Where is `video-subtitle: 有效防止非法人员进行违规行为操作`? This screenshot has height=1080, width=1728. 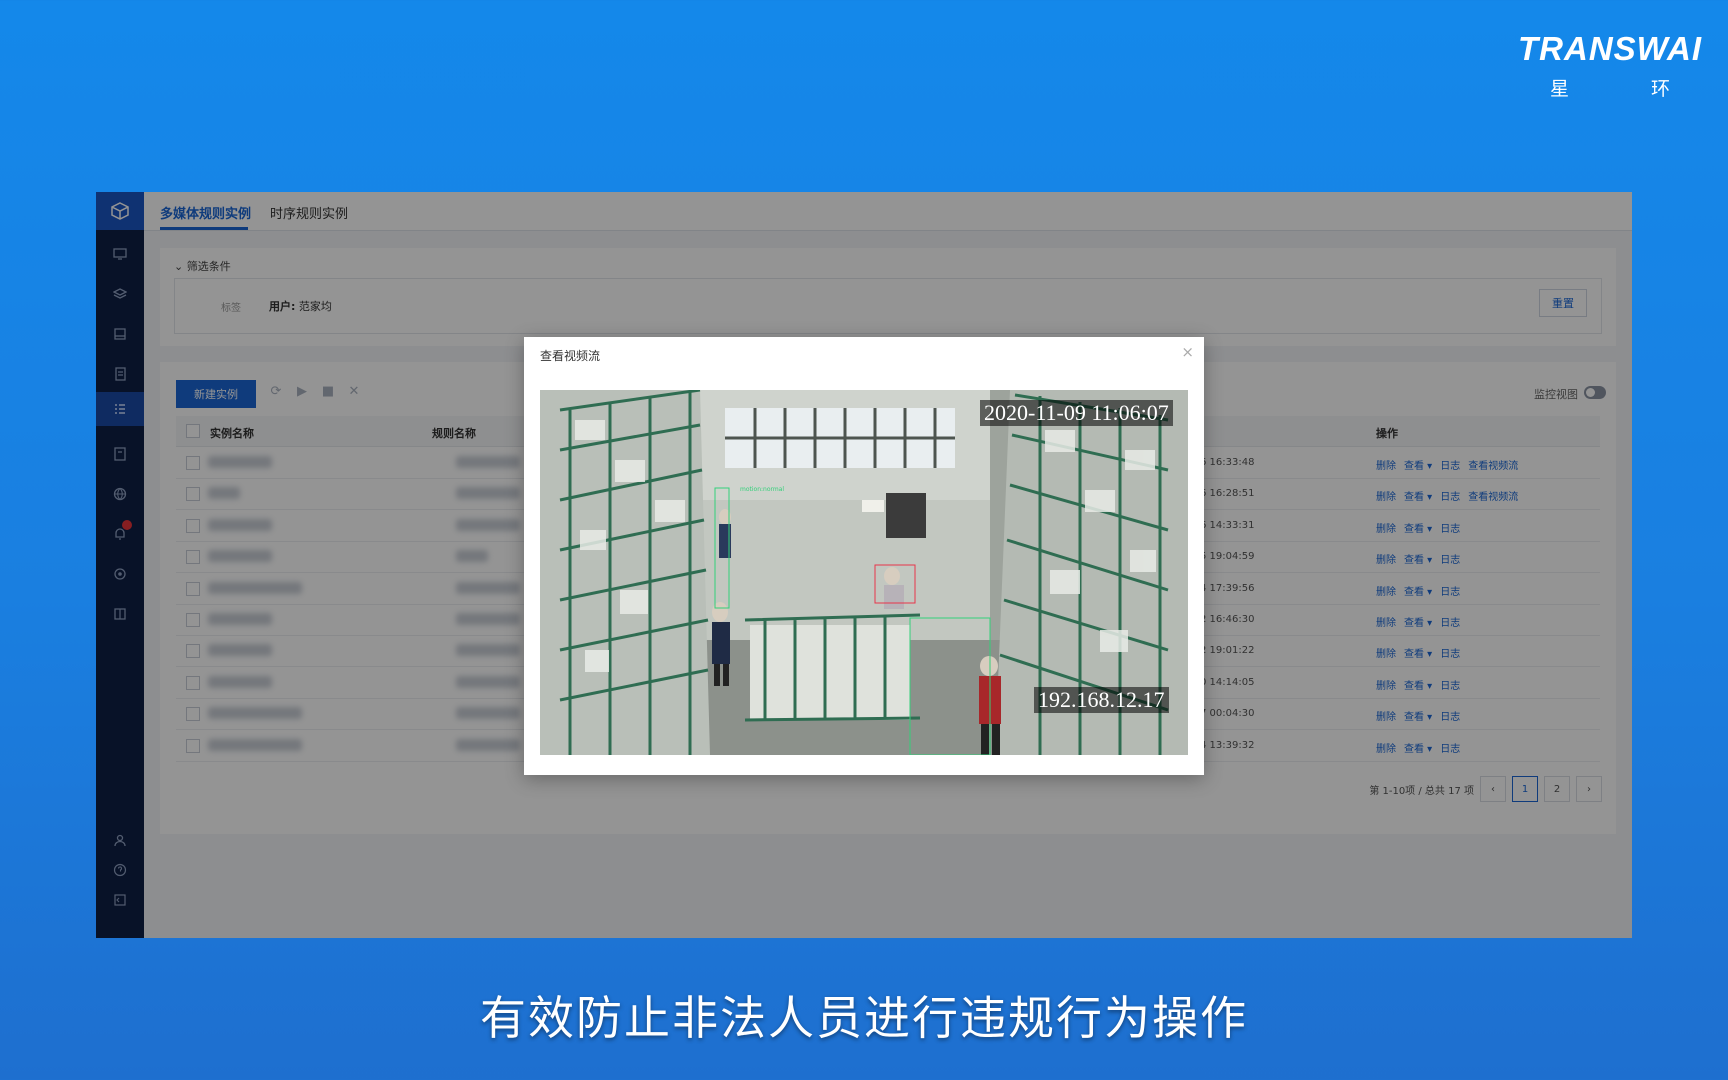
video-subtitle: 有效防止非法人员进行违规行为操作 is located at coordinates (864, 1018).